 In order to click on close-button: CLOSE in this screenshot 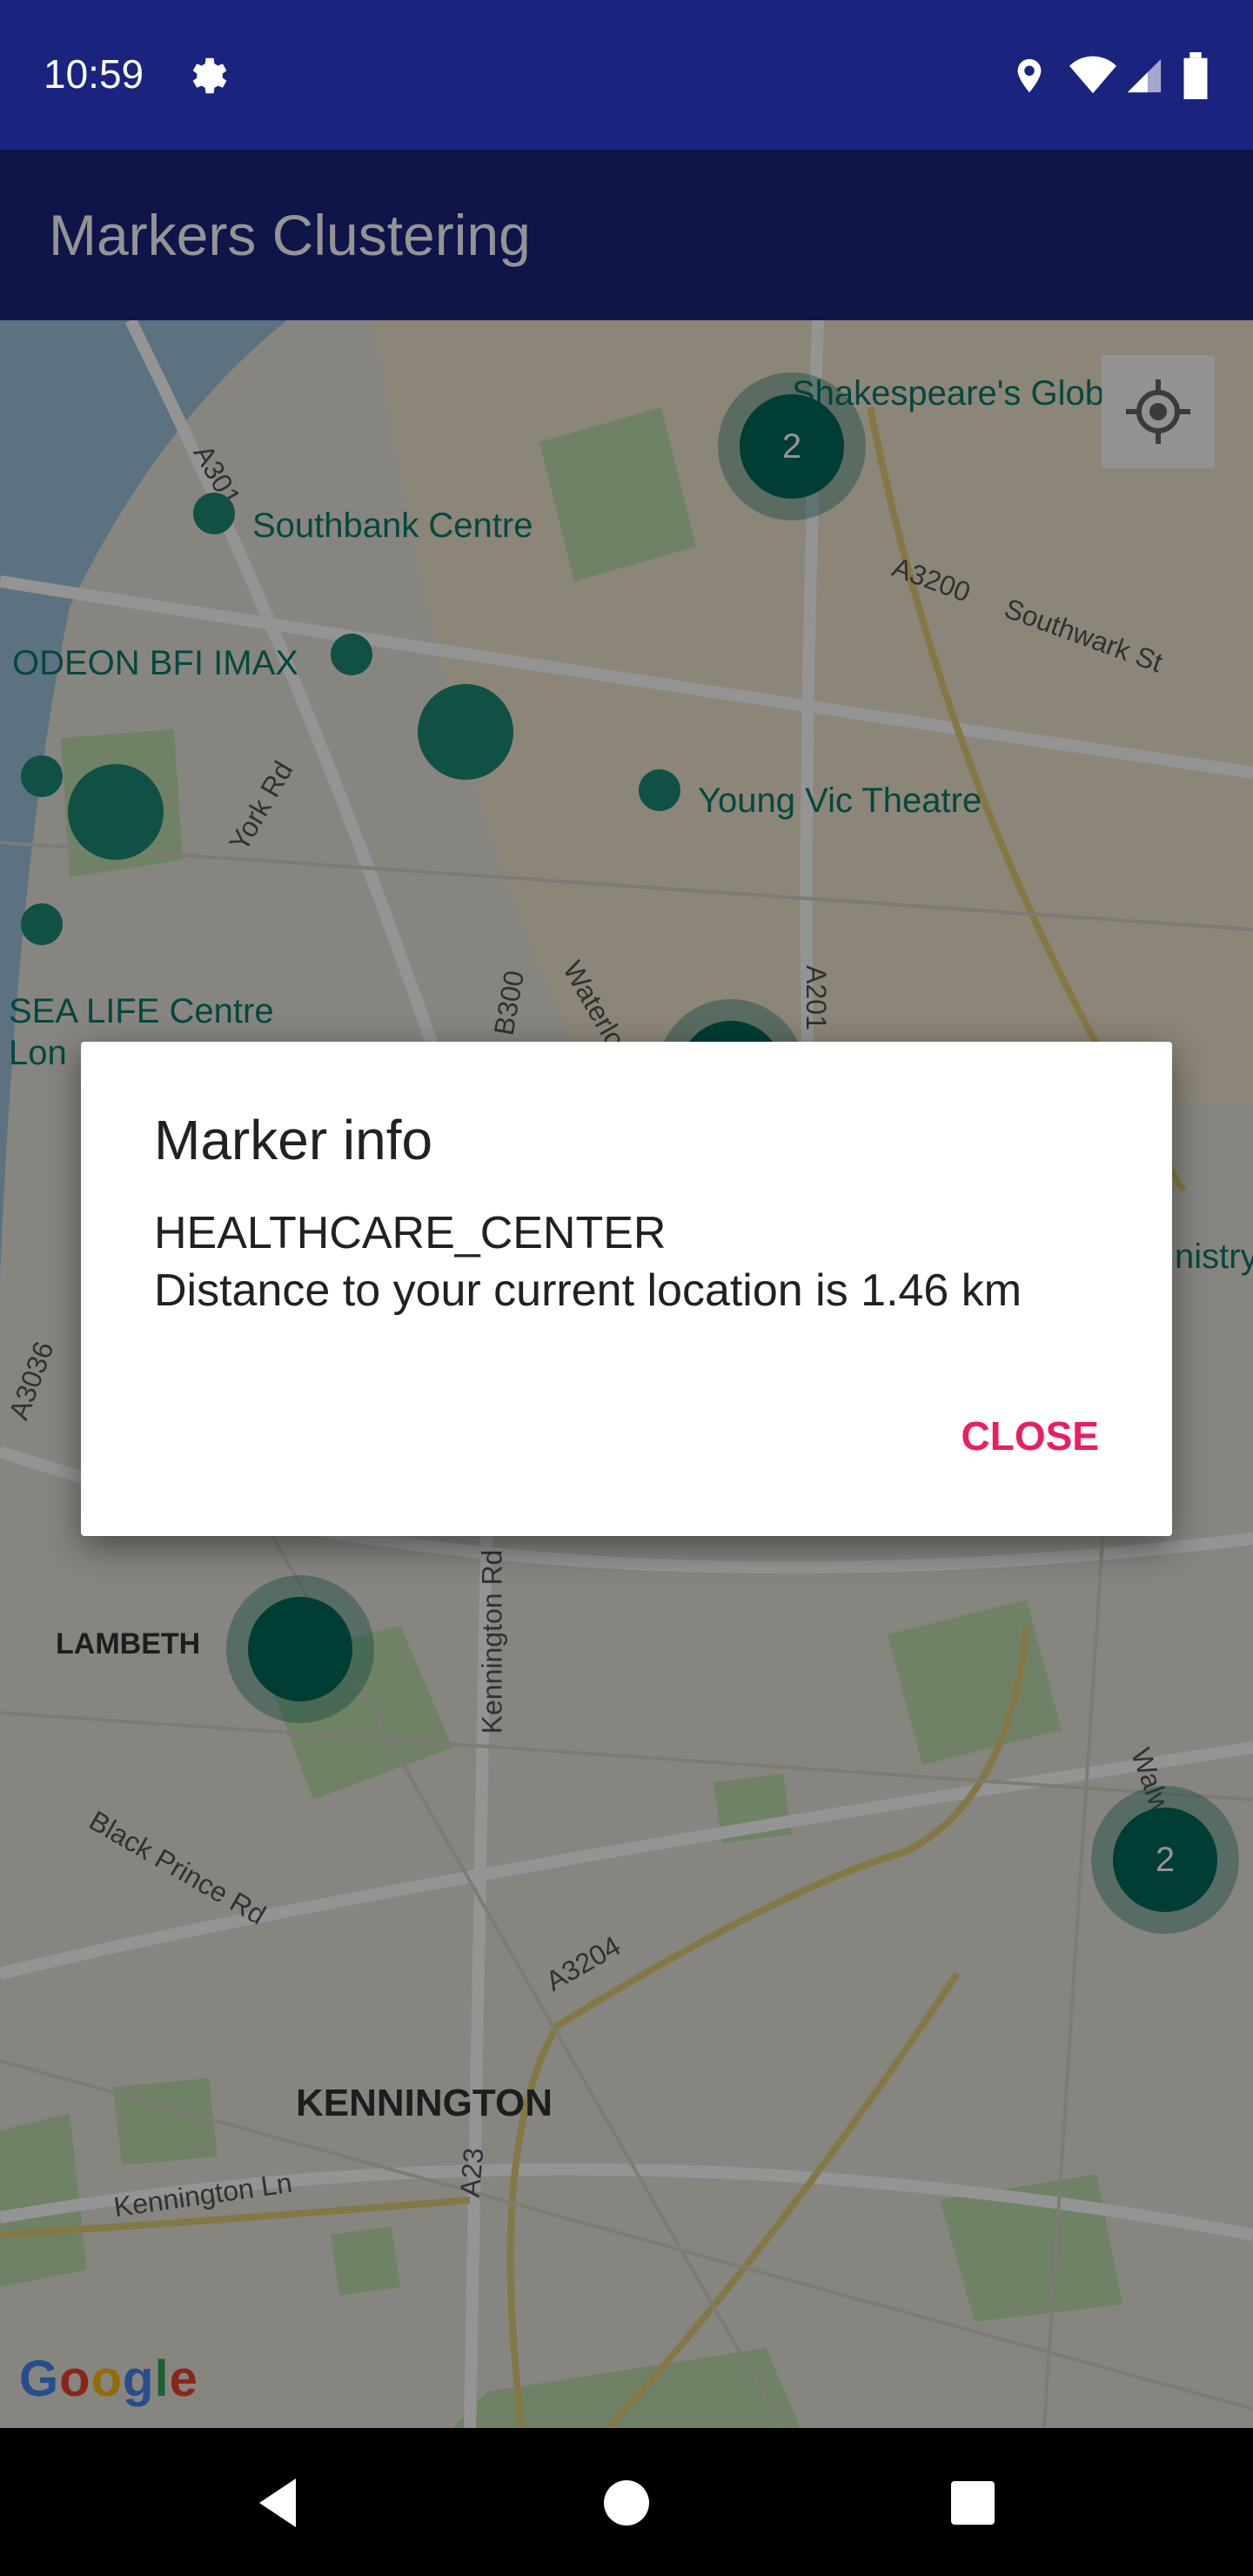, I will do `click(1030, 1435)`.